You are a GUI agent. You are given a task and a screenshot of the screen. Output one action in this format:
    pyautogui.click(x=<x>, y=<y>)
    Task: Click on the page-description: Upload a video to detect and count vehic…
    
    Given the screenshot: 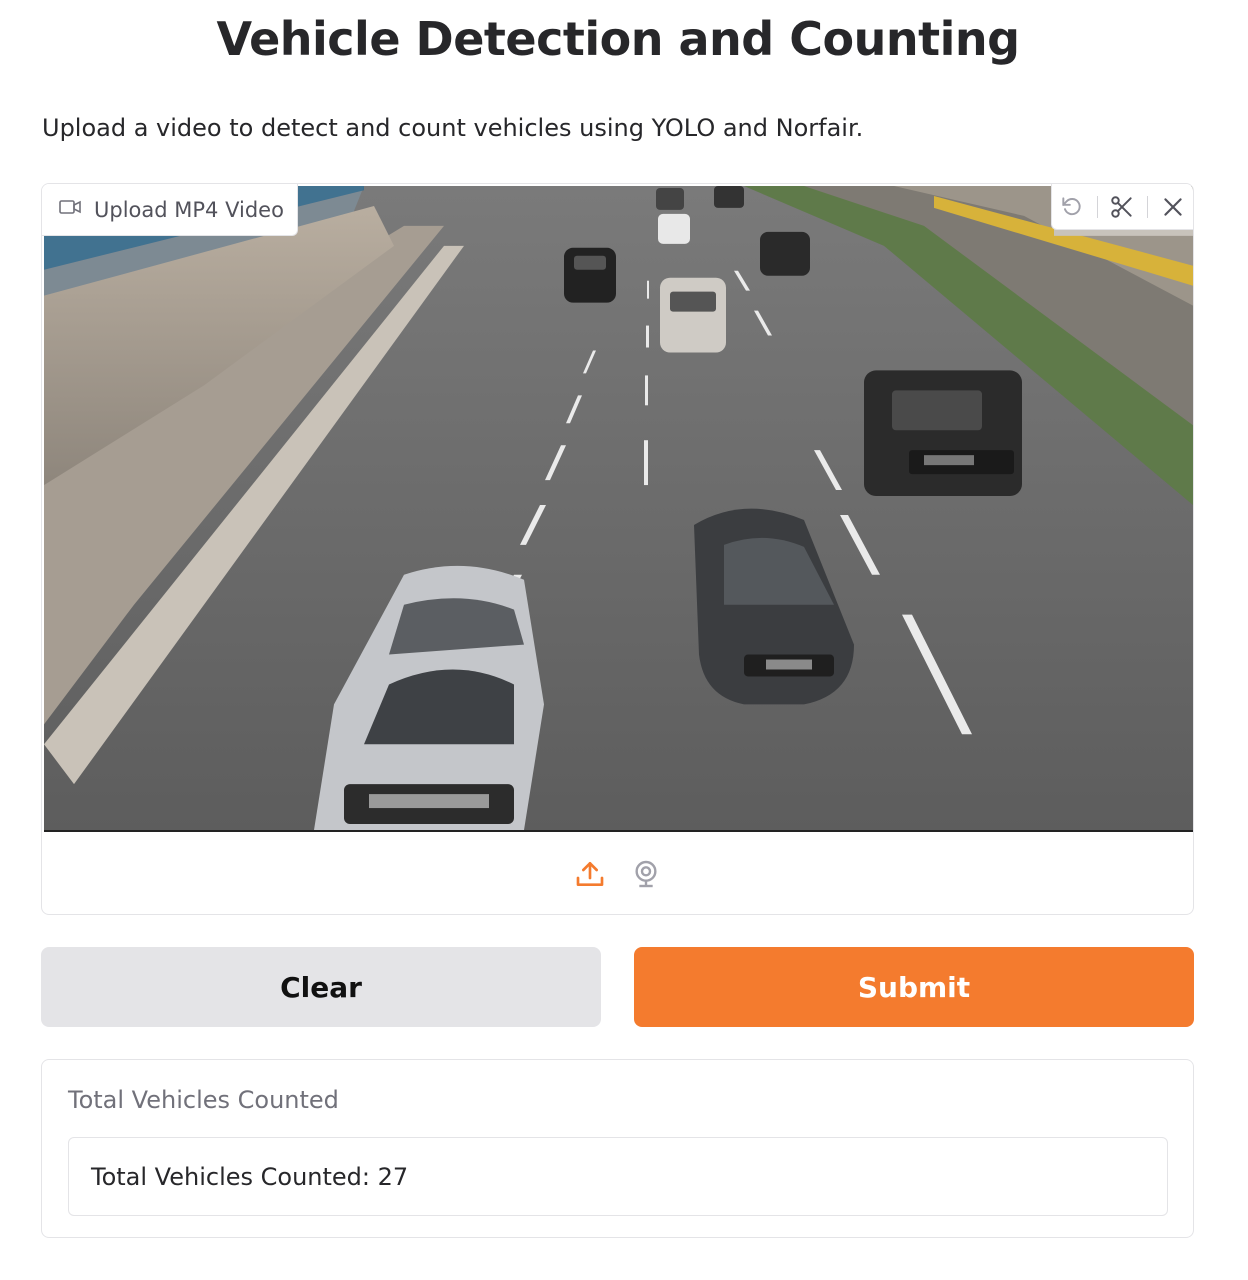 What is the action you would take?
    pyautogui.click(x=453, y=128)
    